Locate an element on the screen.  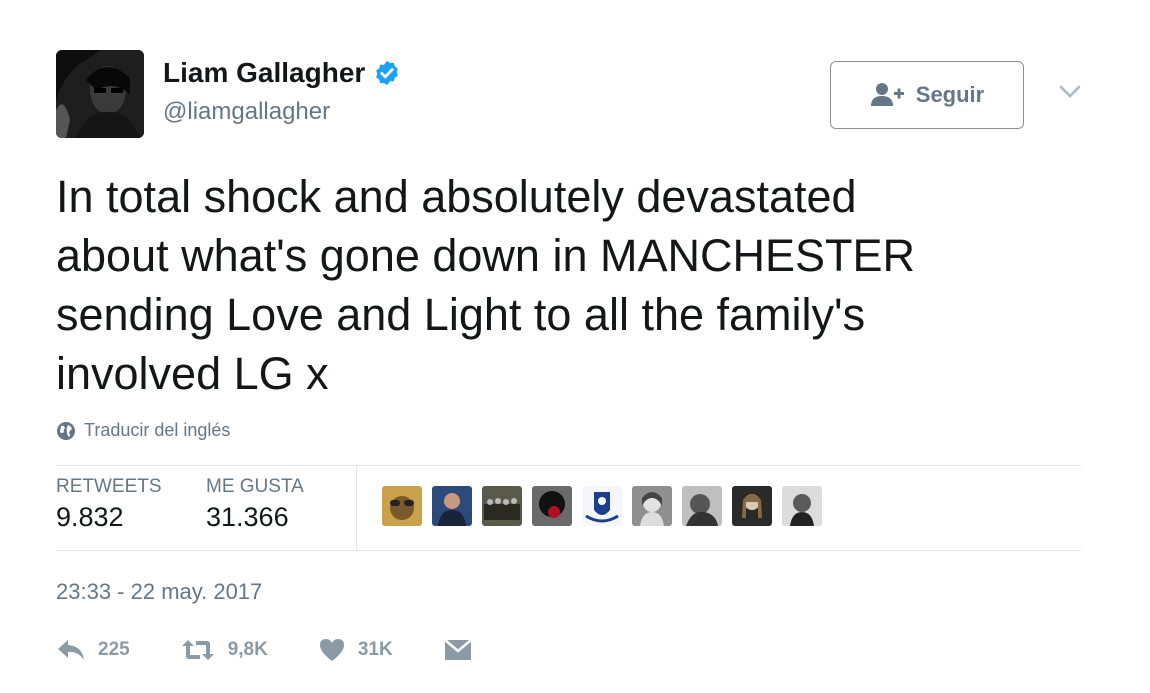
user-handle: @liamgallagher is located at coordinates (246, 112).